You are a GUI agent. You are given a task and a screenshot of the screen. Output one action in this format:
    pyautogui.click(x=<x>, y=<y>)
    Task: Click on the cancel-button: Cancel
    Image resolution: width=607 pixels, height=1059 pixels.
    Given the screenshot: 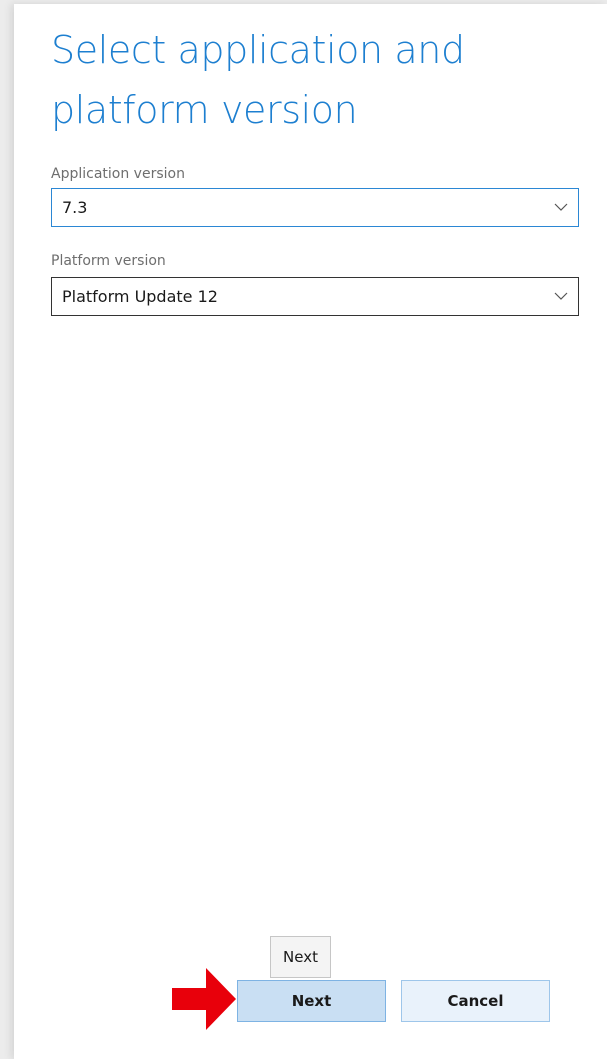 What is the action you would take?
    pyautogui.click(x=475, y=1001)
    